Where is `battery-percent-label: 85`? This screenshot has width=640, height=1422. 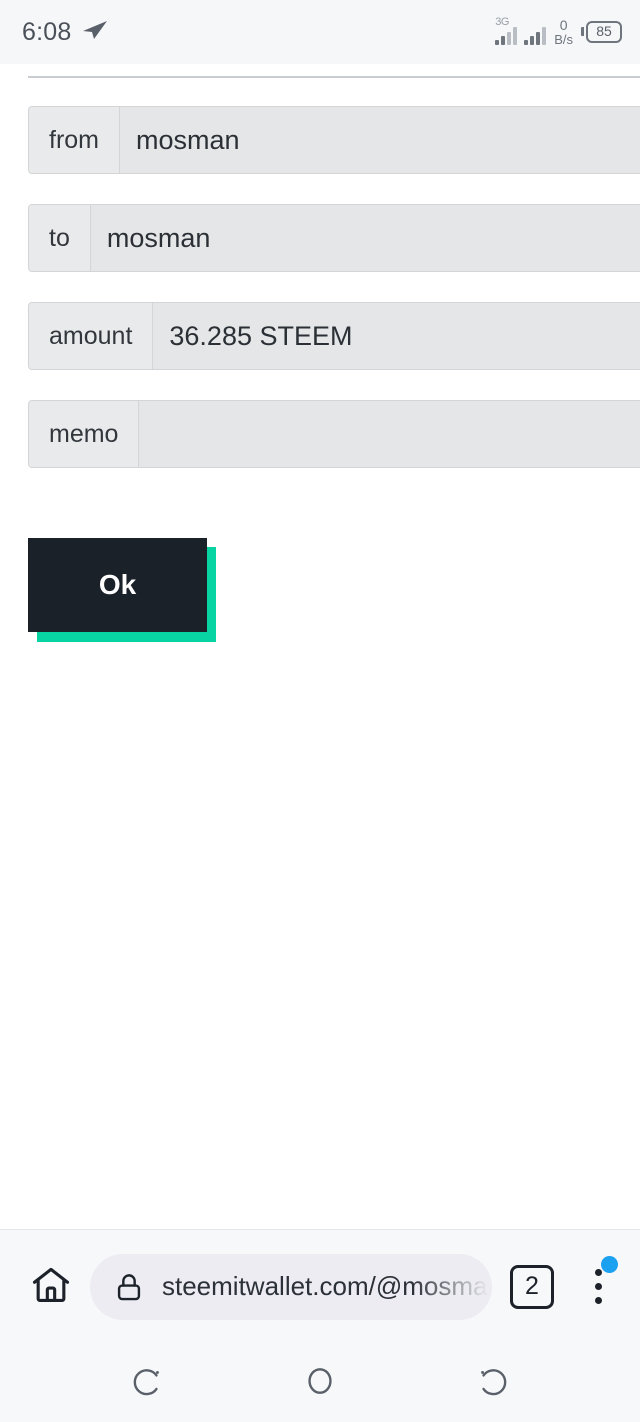
battery-percent-label: 85 is located at coordinates (604, 32).